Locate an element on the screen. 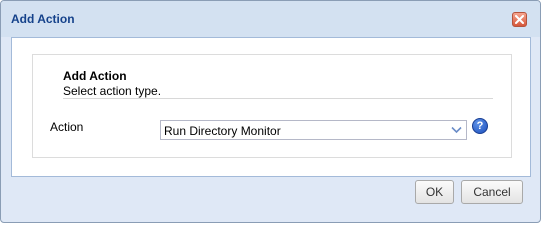 The height and width of the screenshot is (240, 541). close-button is located at coordinates (519, 19).